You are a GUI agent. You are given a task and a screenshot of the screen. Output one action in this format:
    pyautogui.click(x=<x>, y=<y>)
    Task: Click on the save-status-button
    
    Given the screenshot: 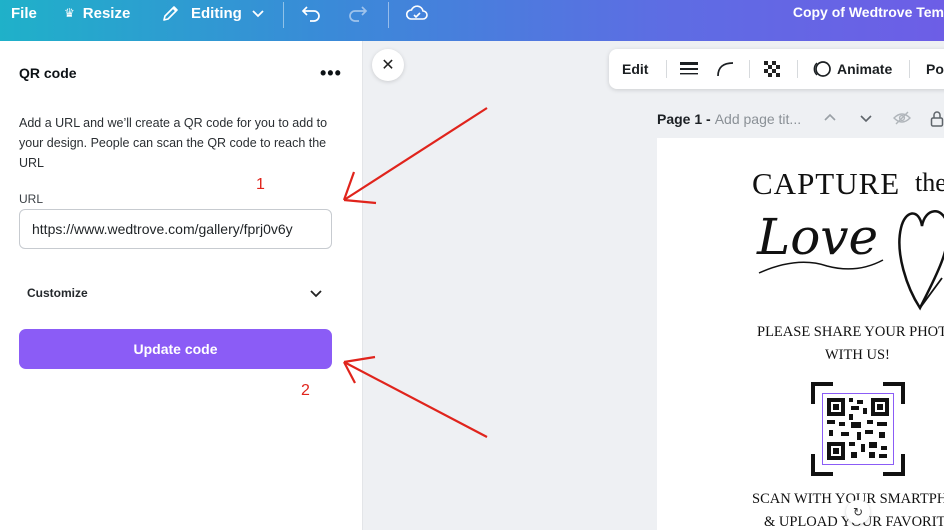 What is the action you would take?
    pyautogui.click(x=417, y=13)
    